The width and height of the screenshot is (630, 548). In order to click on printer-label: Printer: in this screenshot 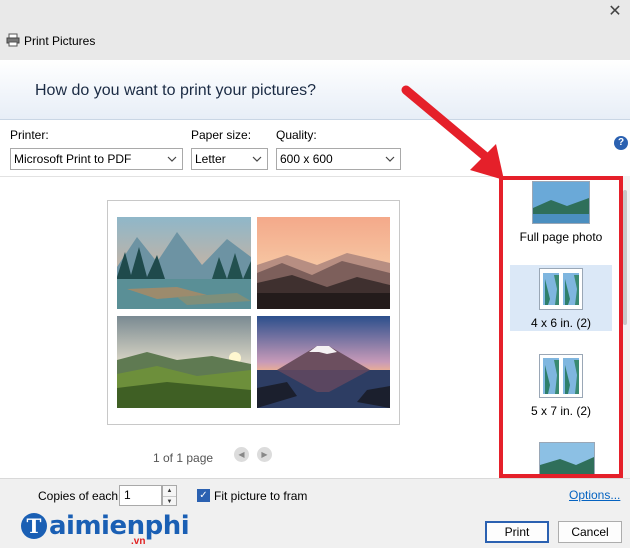, I will do `click(29, 135)`.